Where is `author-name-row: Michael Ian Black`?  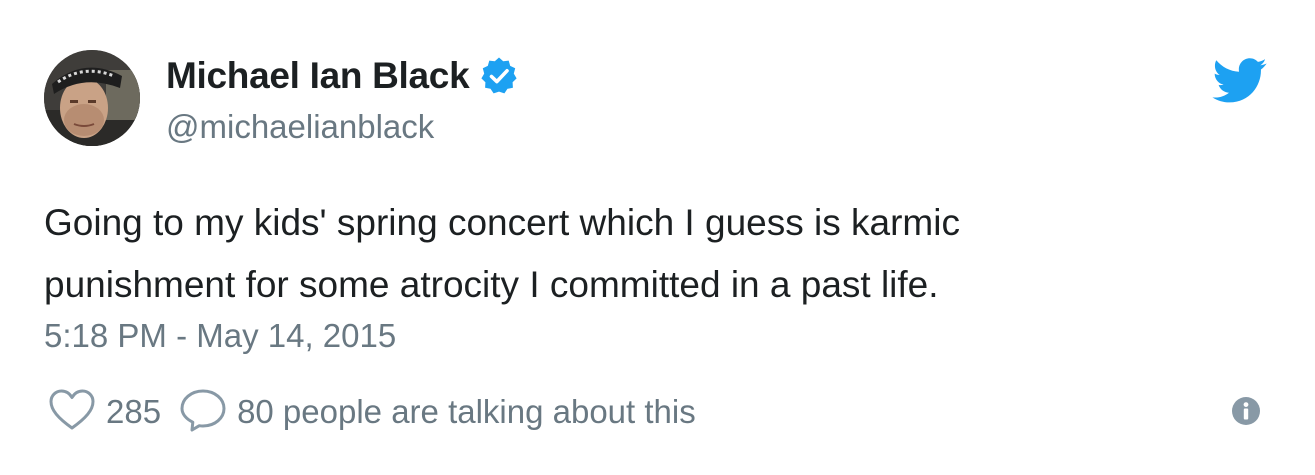 author-name-row: Michael Ian Black is located at coordinates (342, 76).